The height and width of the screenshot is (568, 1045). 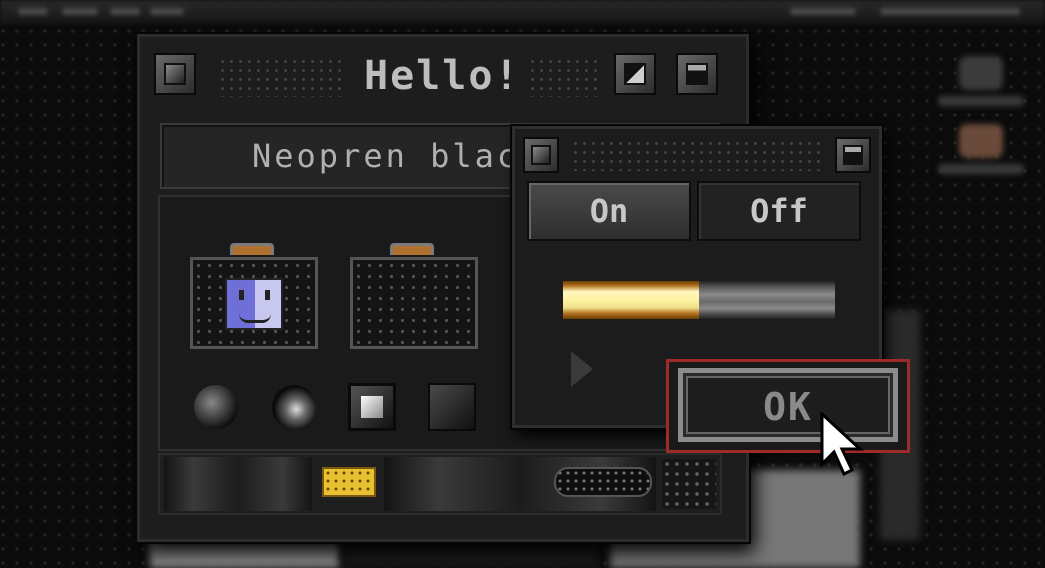 I want to click on finder-face-icon, so click(x=254, y=304).